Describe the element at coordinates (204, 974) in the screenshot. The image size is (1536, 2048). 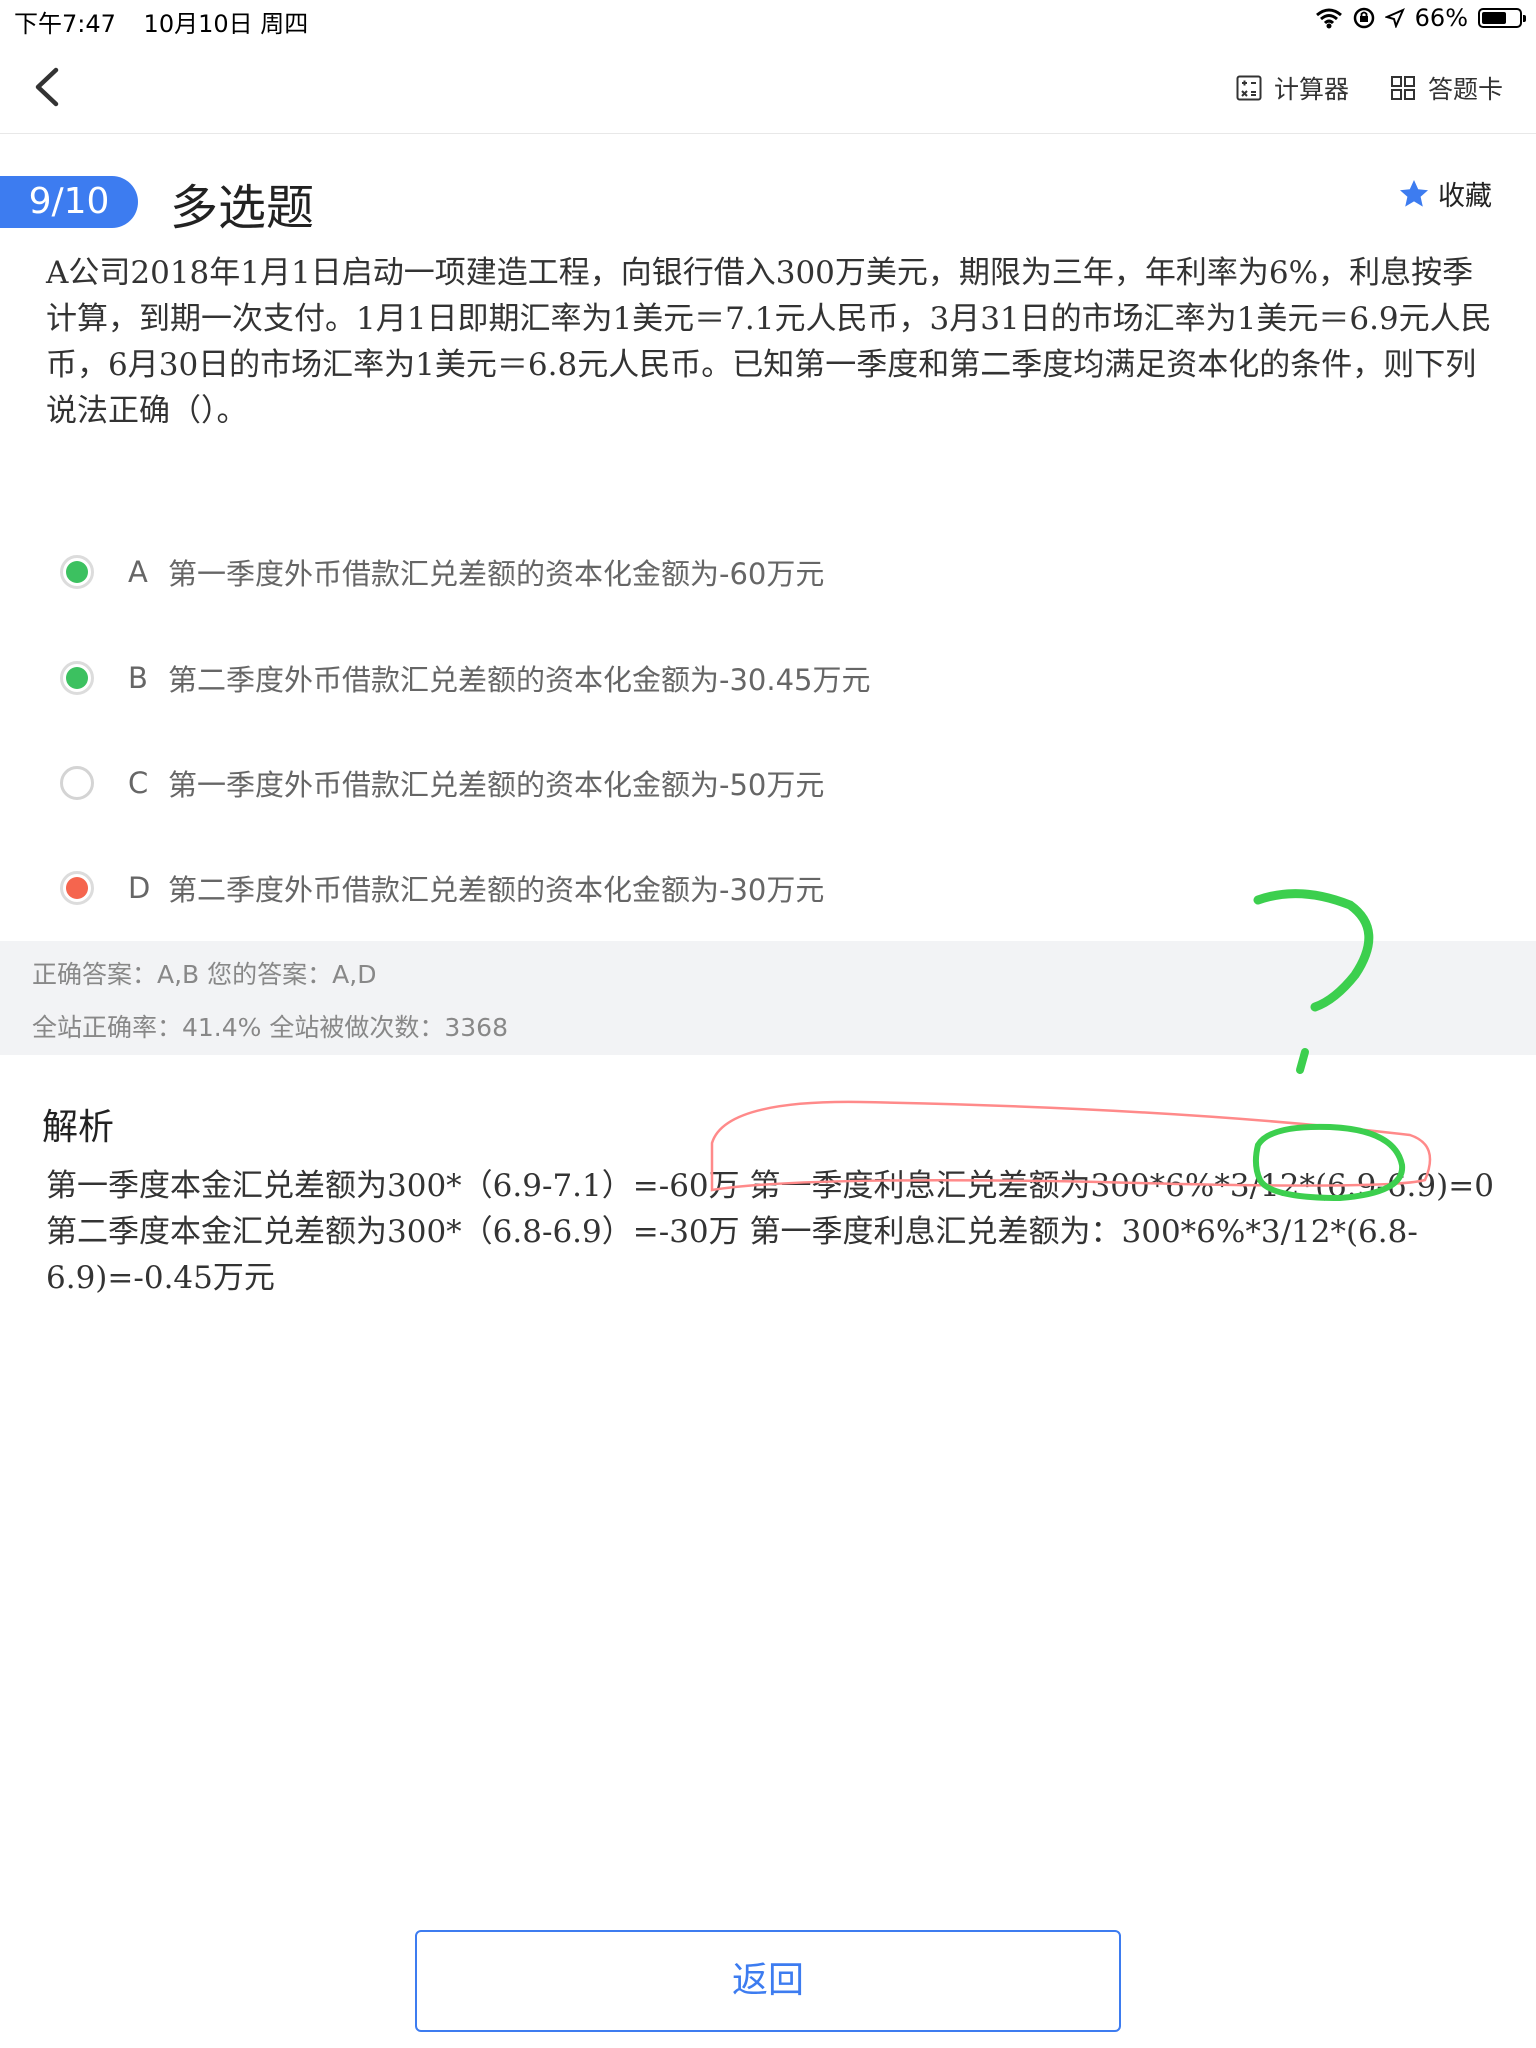
I see `answer-comparison: 正确答案：A,B 您的答案：A,D` at that location.